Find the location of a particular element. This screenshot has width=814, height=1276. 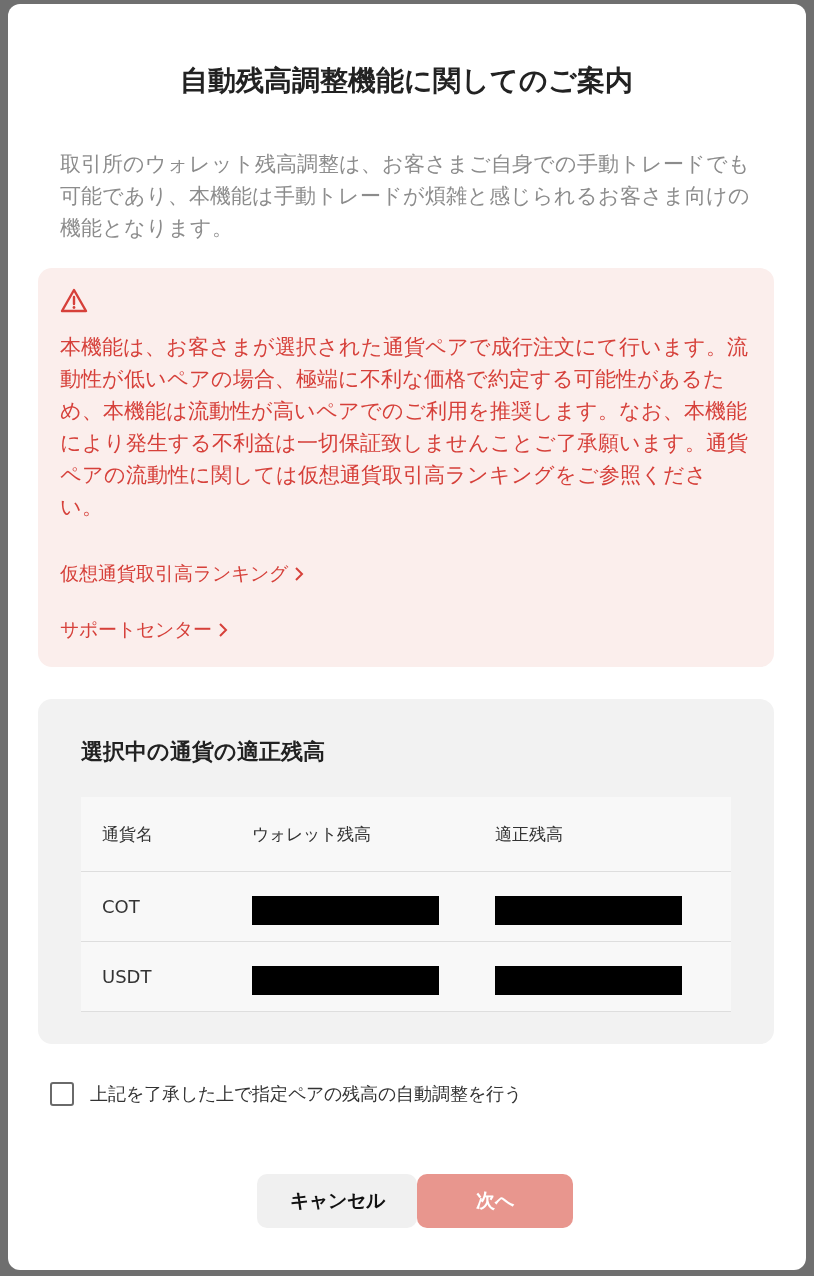

warning-icon is located at coordinates (74, 300).